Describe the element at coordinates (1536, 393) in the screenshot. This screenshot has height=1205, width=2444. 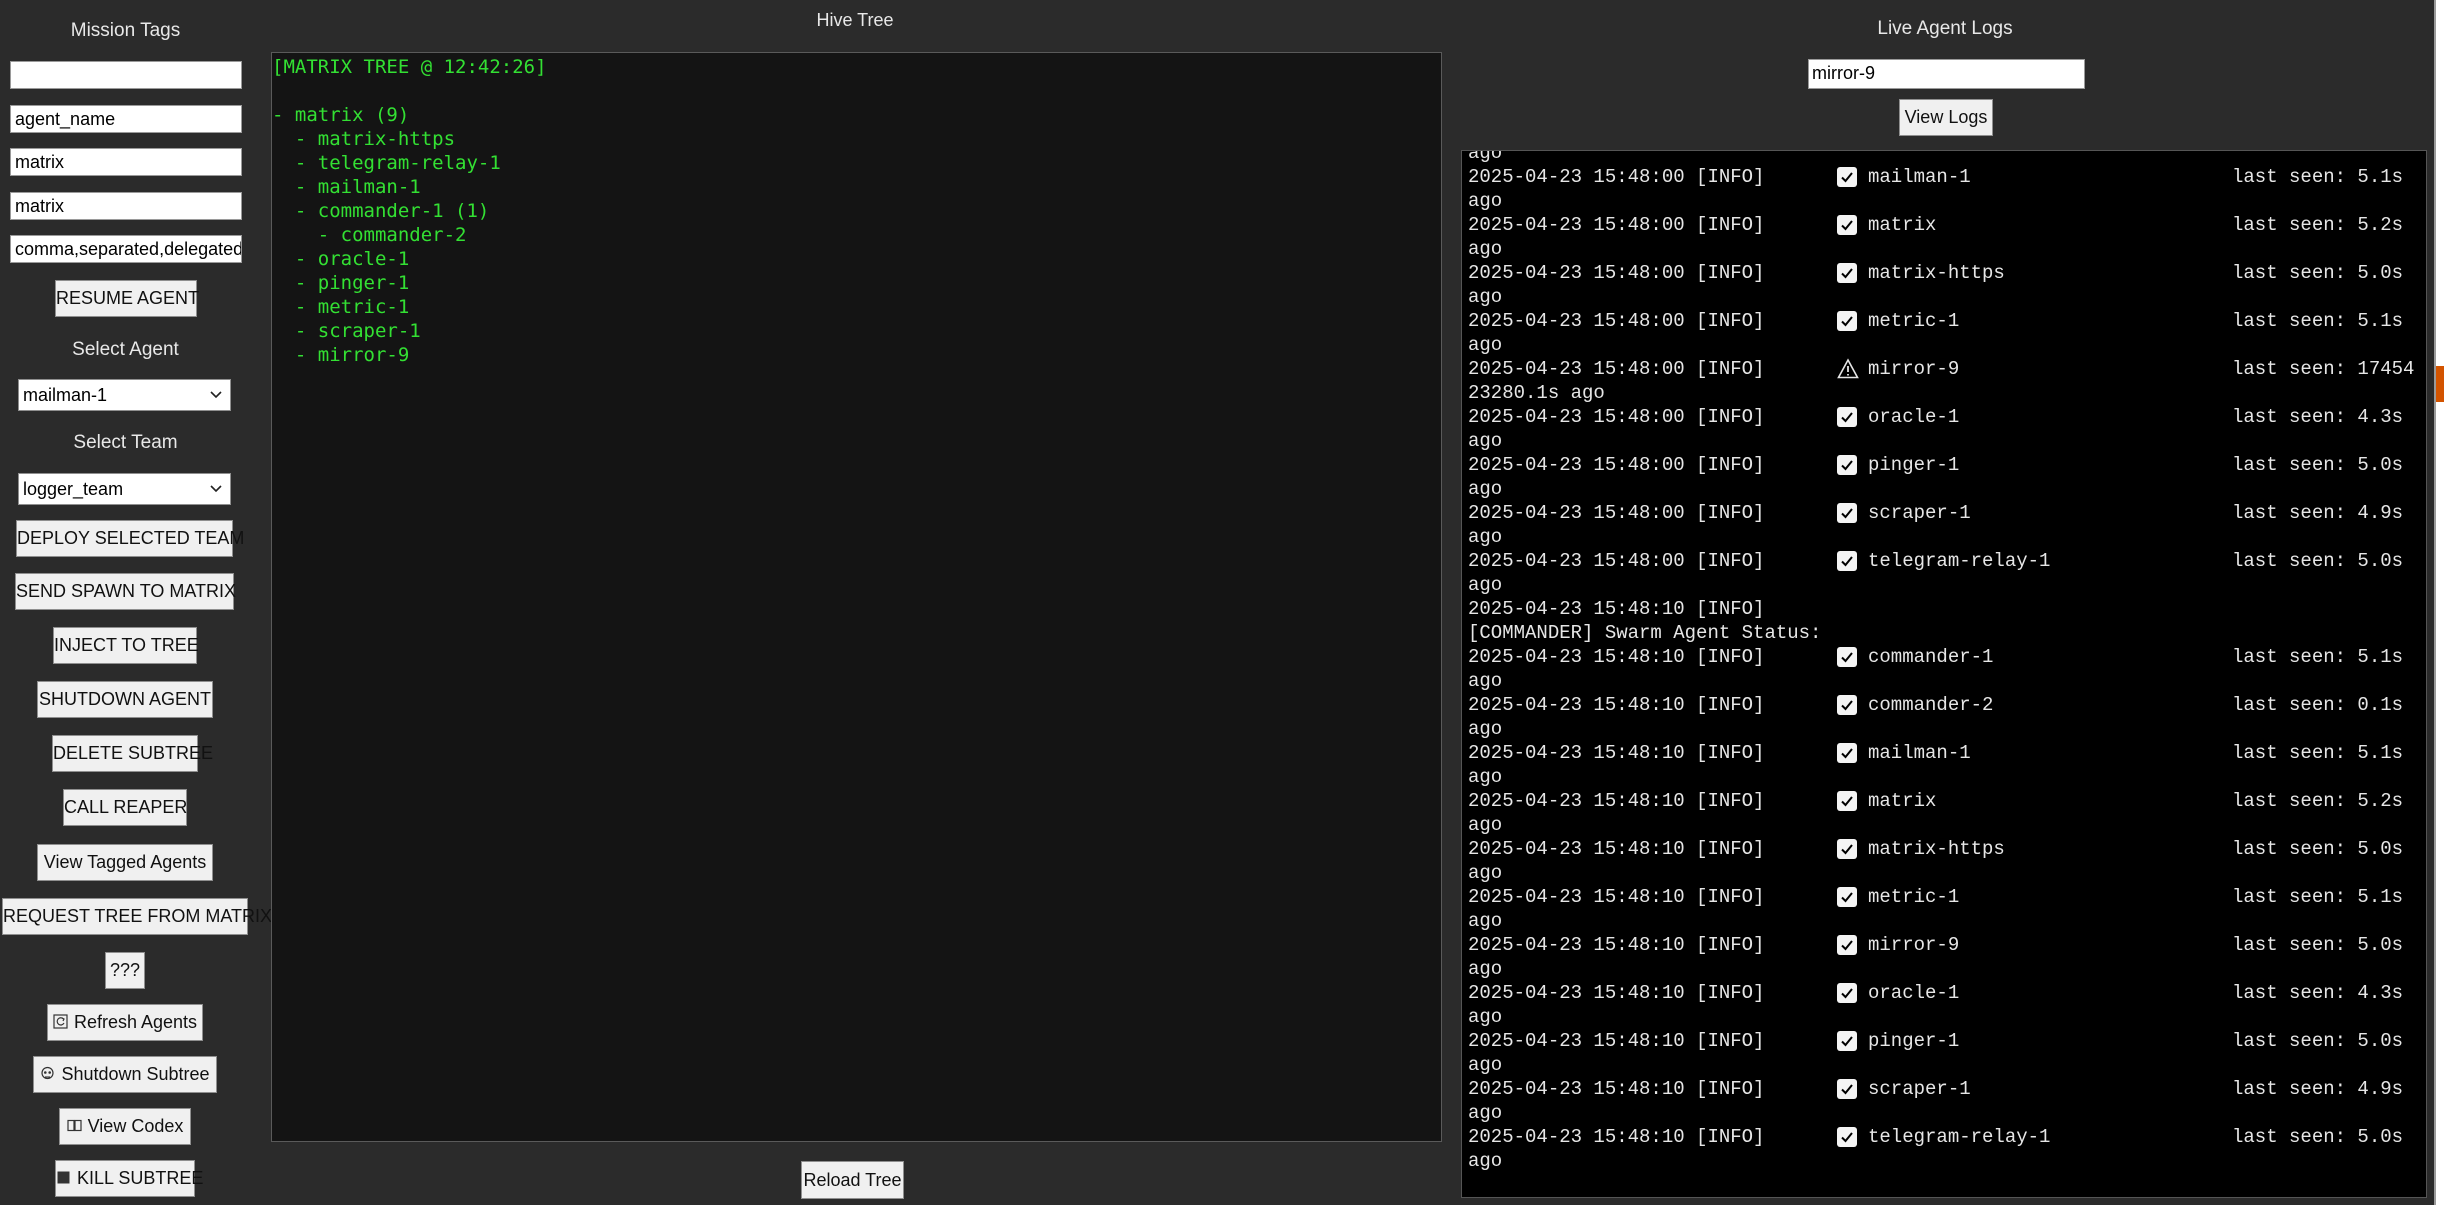
I see `log-text: 23280.1s ago` at that location.